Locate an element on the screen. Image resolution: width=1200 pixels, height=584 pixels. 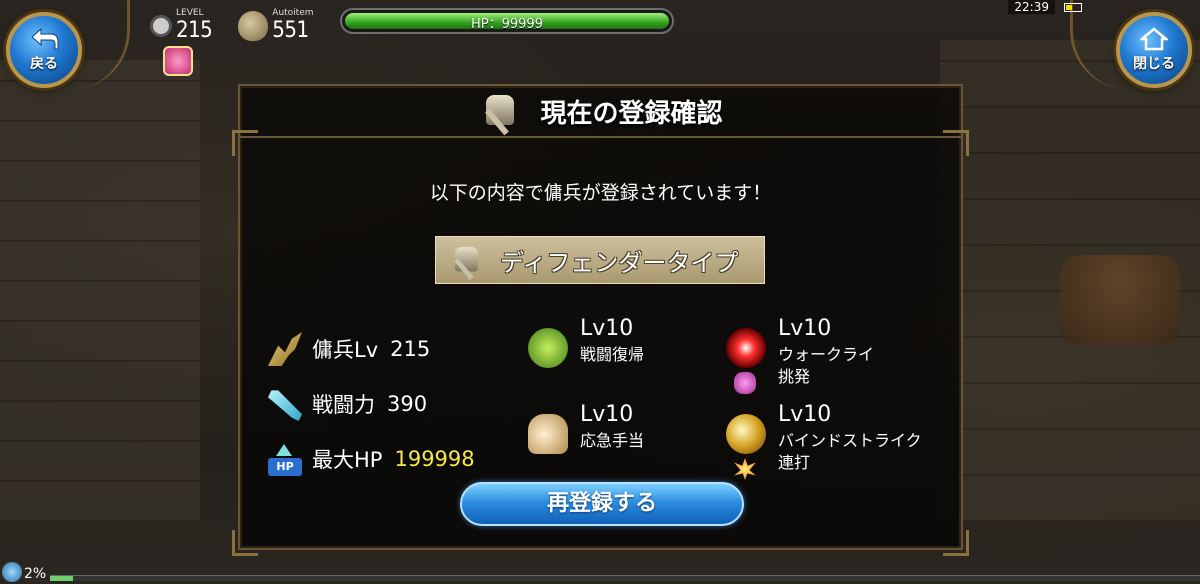
skill-item: Lv10 応急手当 is located at coordinates (628, 443).